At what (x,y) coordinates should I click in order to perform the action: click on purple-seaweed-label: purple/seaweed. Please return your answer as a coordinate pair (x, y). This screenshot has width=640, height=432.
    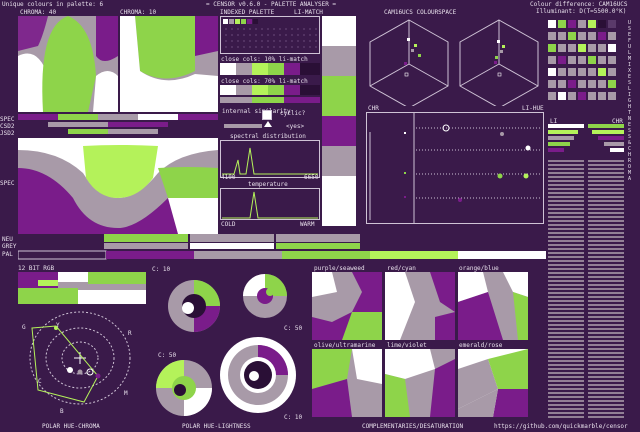
    Looking at the image, I should click on (339, 268).